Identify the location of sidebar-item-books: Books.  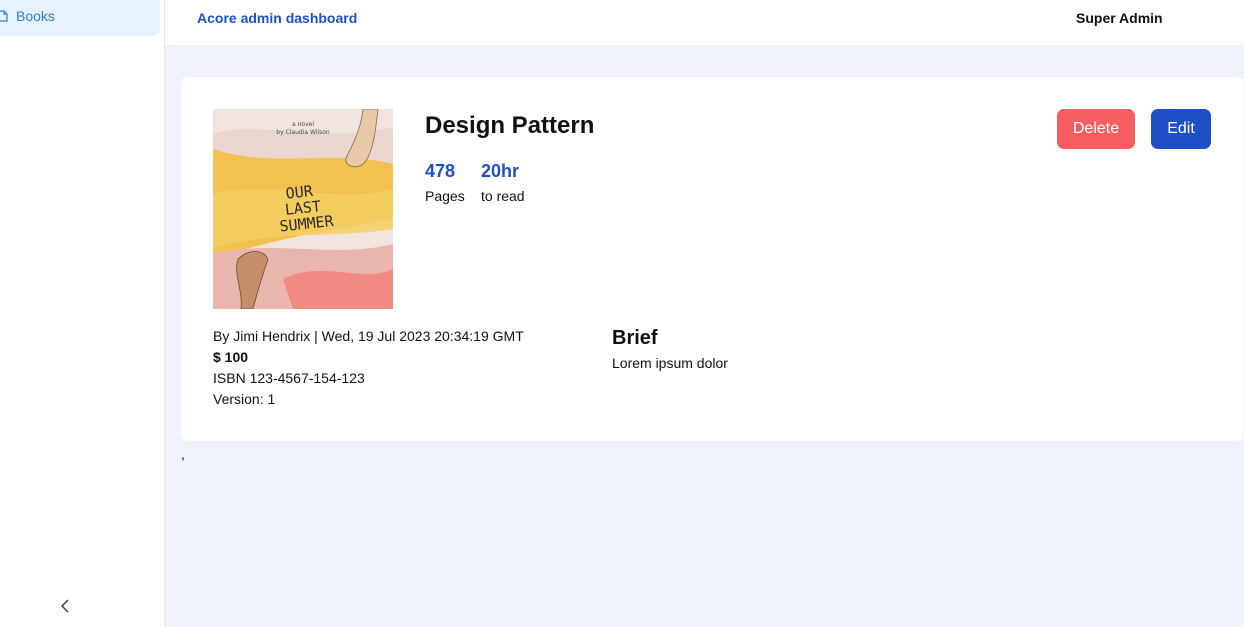
(80, 18).